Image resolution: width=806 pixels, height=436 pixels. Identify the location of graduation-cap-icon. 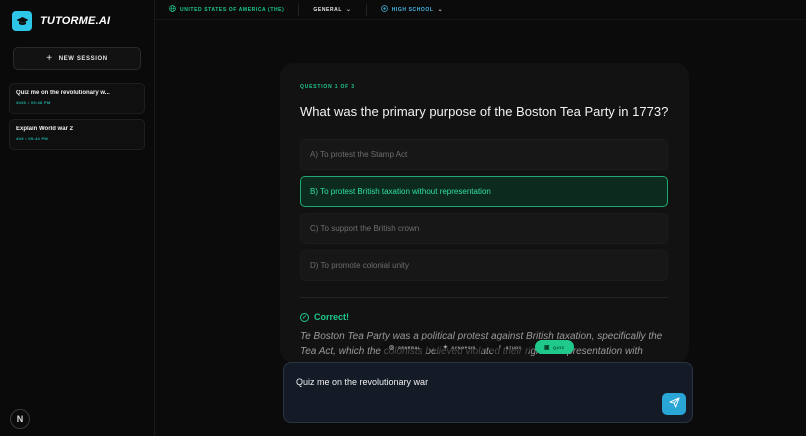
(22, 21).